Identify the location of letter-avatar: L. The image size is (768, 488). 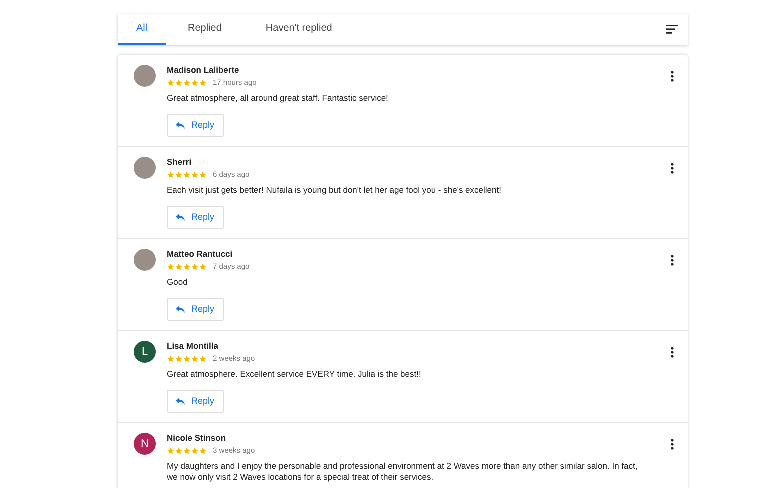
(145, 352).